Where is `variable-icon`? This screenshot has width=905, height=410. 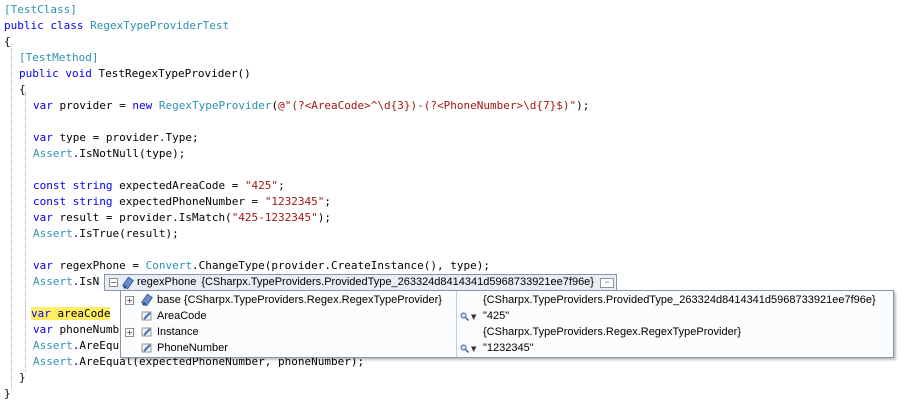 variable-icon is located at coordinates (128, 282).